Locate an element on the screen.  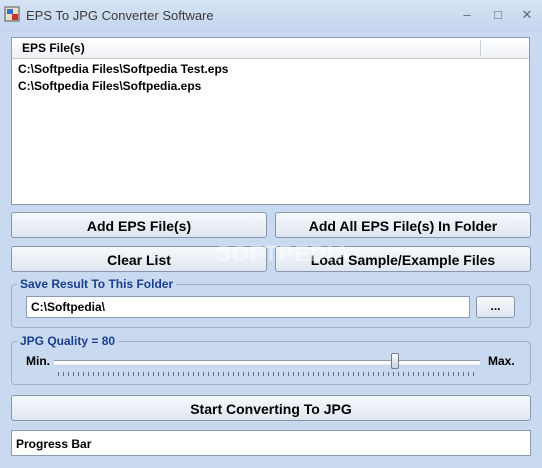
list-item: C:\Softpedia Files\Softpedia.eps is located at coordinates (109, 86).